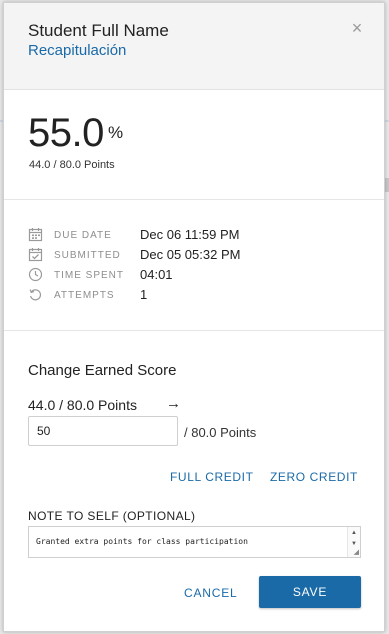 The width and height of the screenshot is (389, 634). What do you see at coordinates (190, 234) in the screenshot?
I see `due-date-value: Dec 06 11:59 PM` at bounding box center [190, 234].